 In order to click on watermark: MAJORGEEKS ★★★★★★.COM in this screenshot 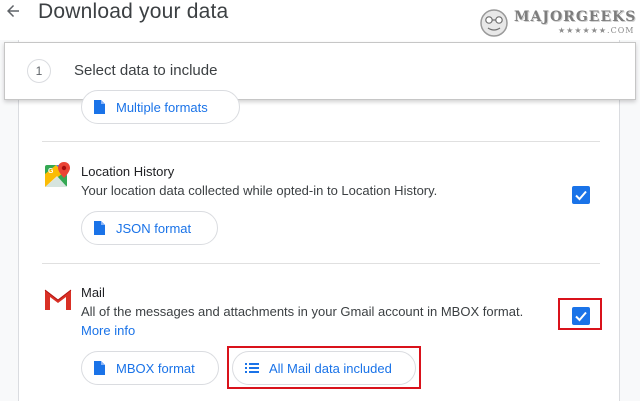, I will do `click(556, 23)`.